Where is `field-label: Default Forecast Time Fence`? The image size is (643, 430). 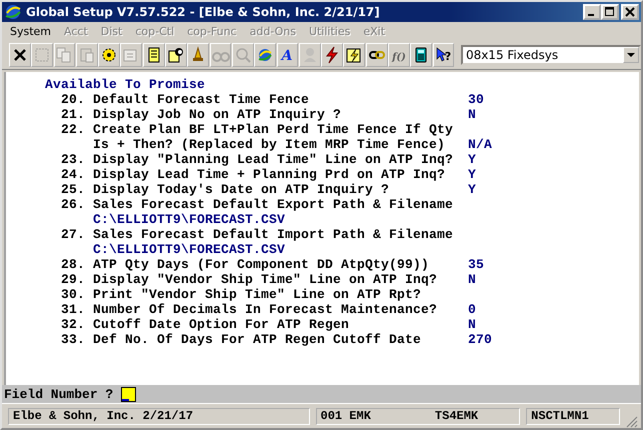
field-label: Default Forecast Time Fence is located at coordinates (201, 99).